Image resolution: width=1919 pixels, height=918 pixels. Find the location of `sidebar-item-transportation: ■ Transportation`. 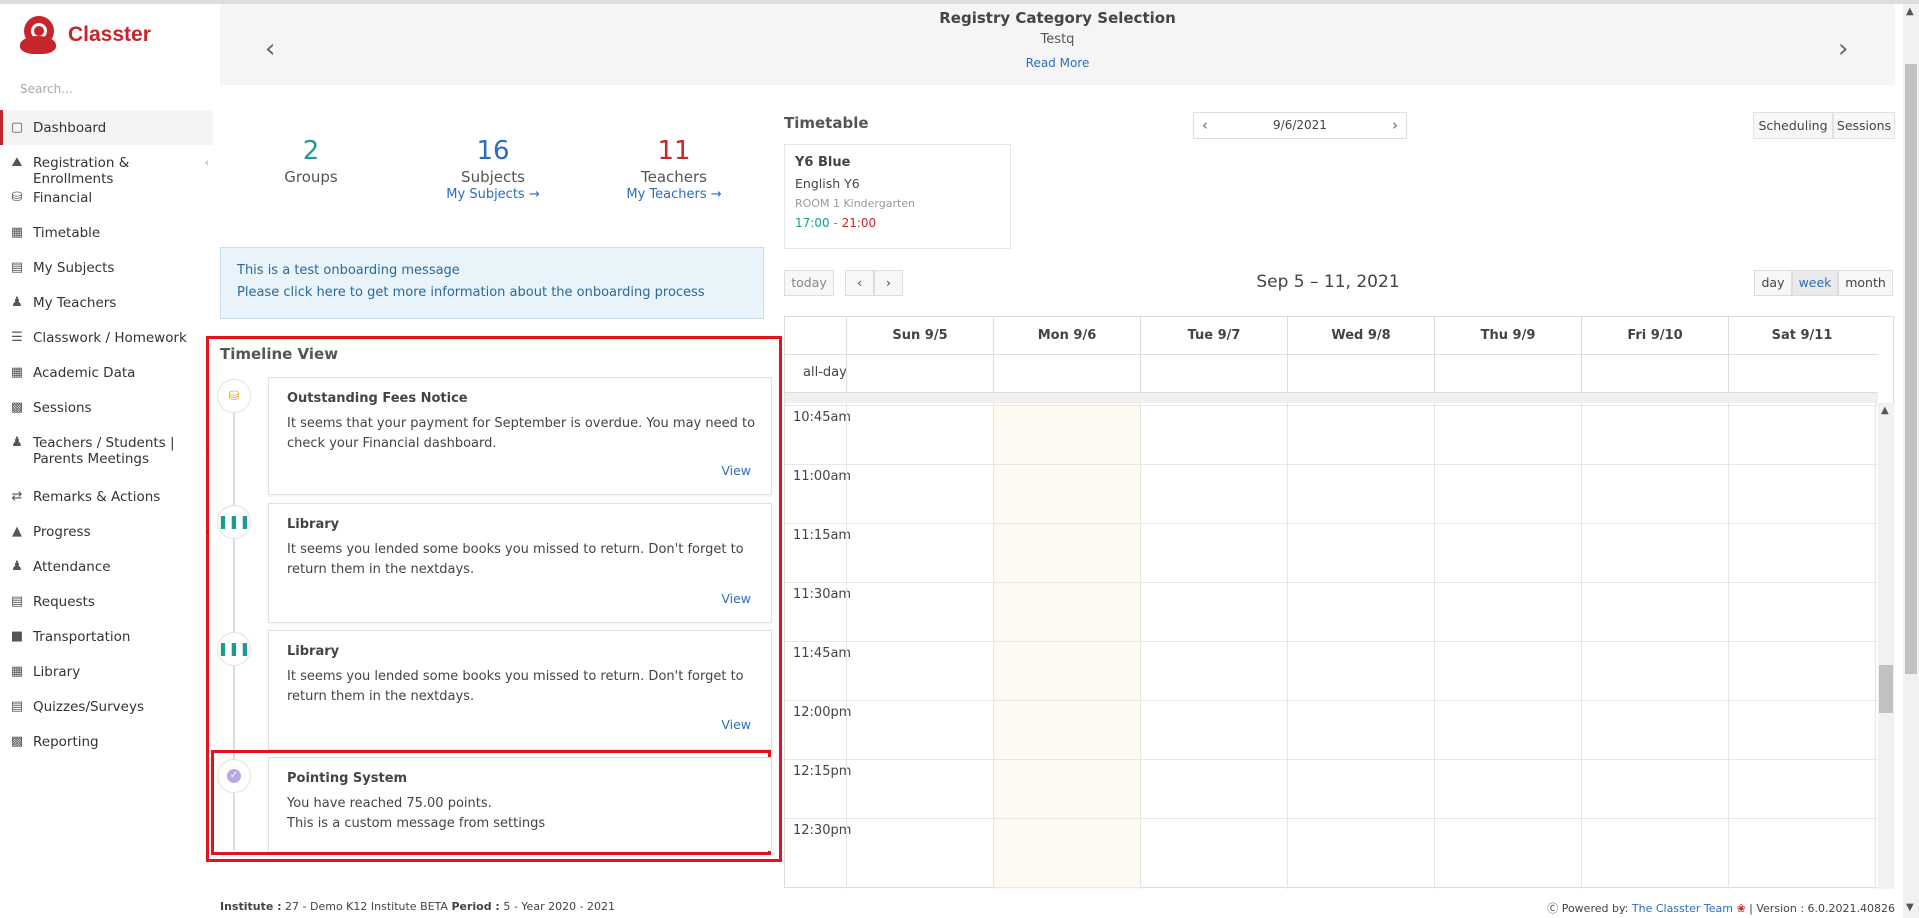

sidebar-item-transportation: ■ Transportation is located at coordinates (106, 636).